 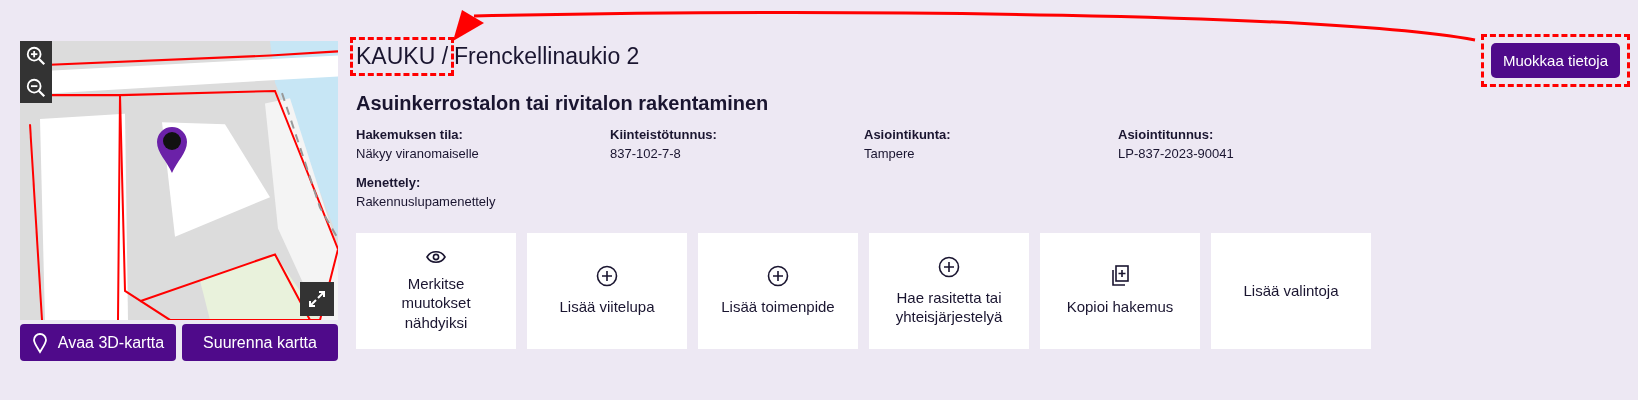 I want to click on zoom-out-icon, so click(x=36, y=88).